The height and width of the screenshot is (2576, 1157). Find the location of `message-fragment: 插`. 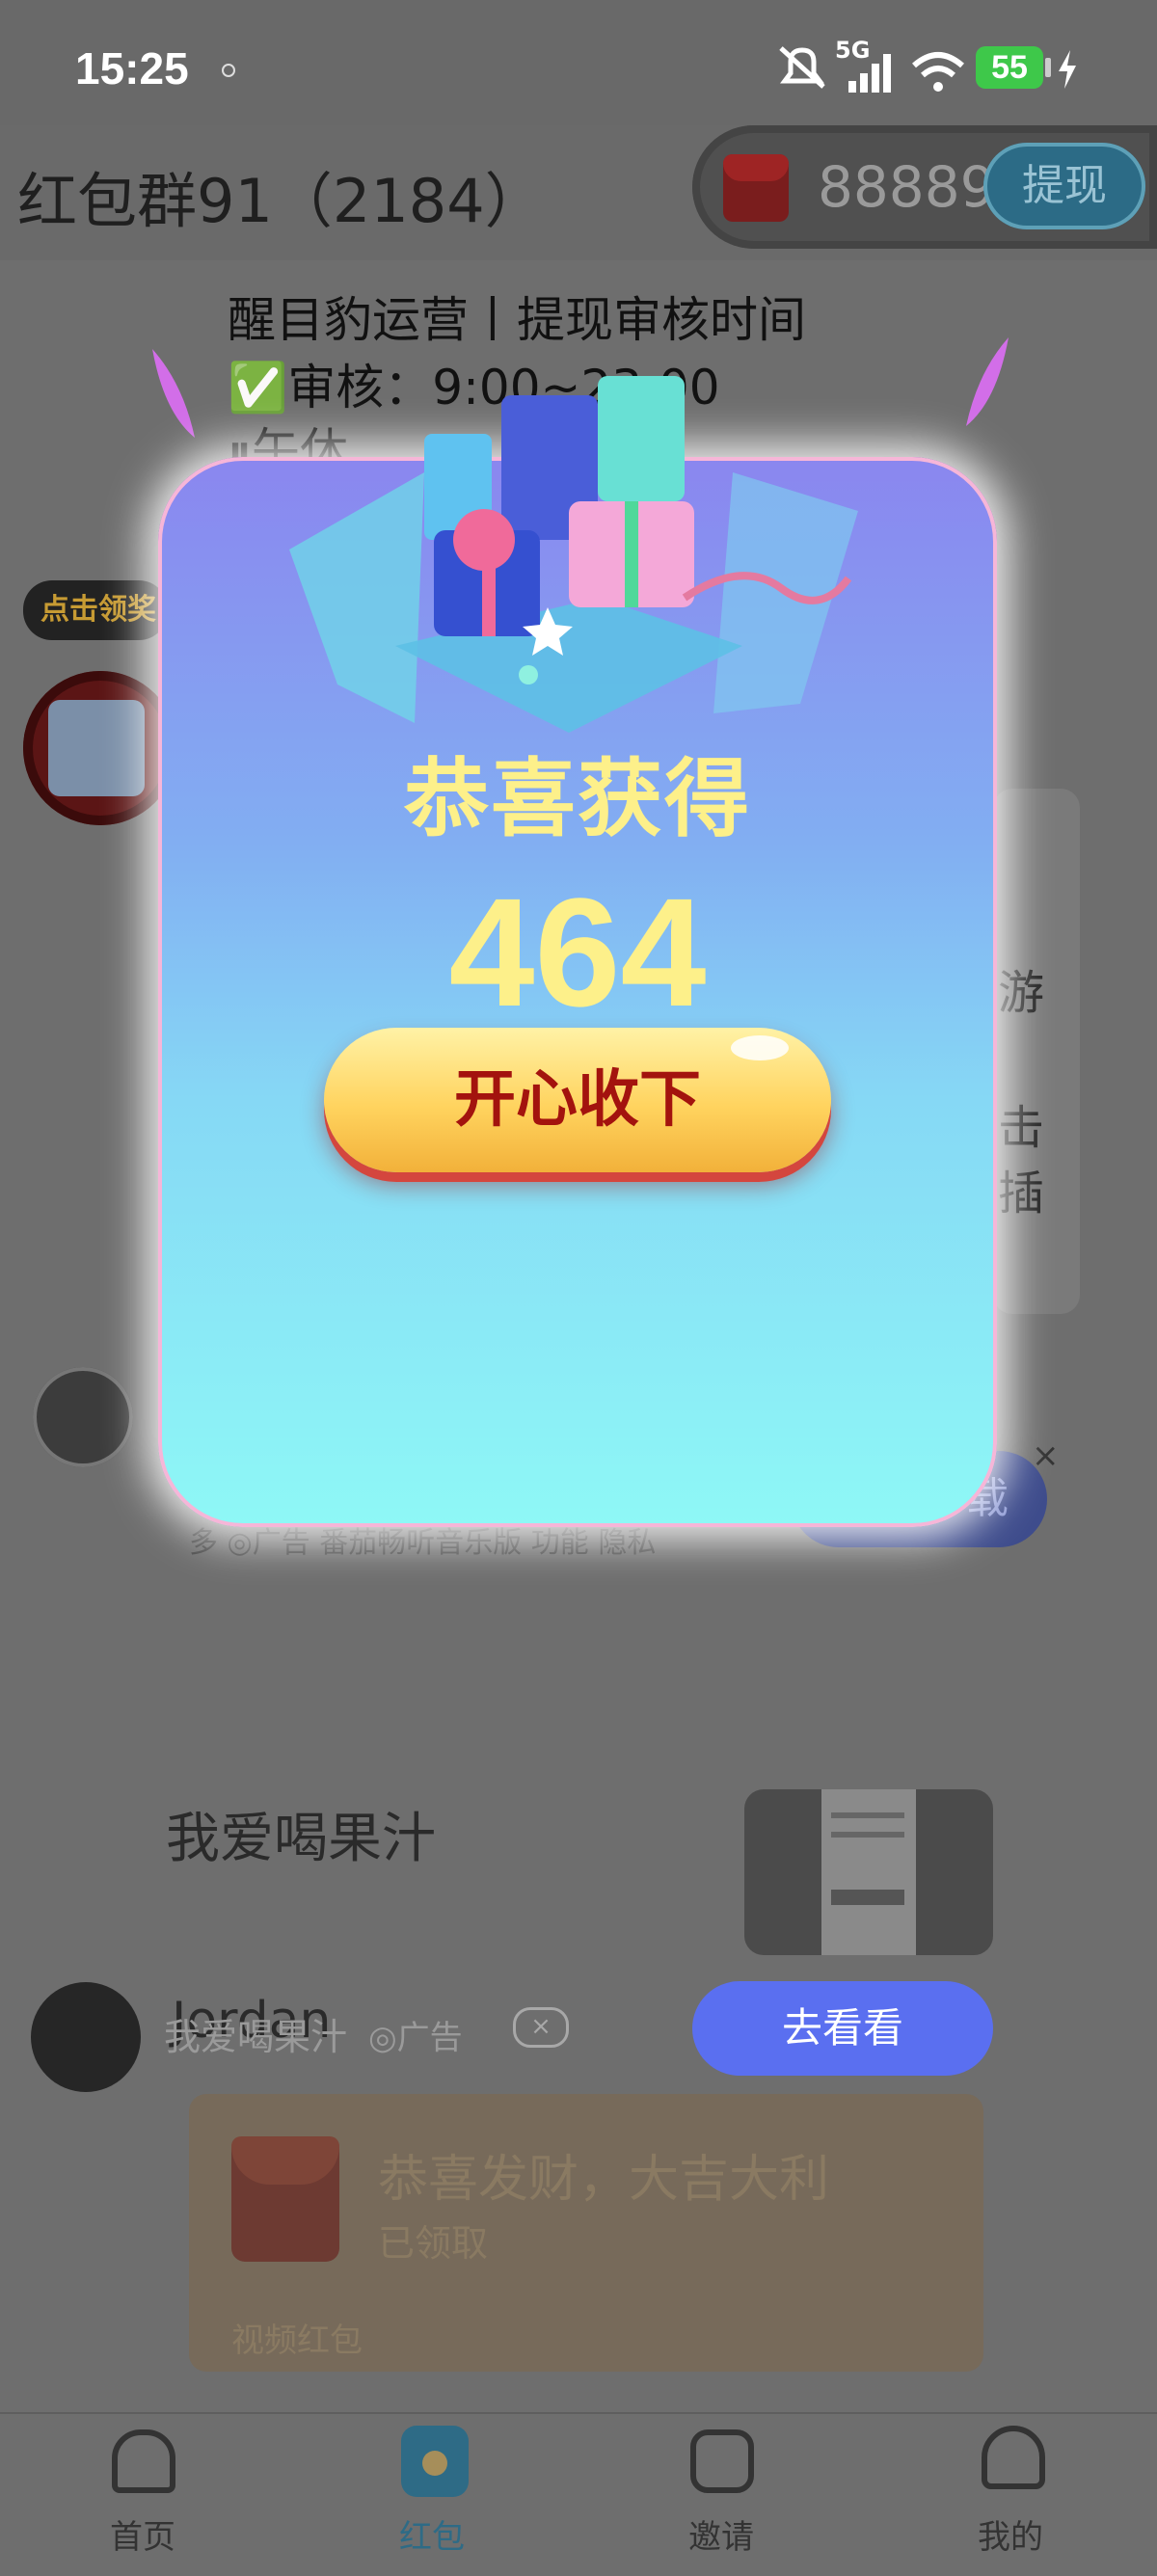

message-fragment: 插 is located at coordinates (1021, 1194).